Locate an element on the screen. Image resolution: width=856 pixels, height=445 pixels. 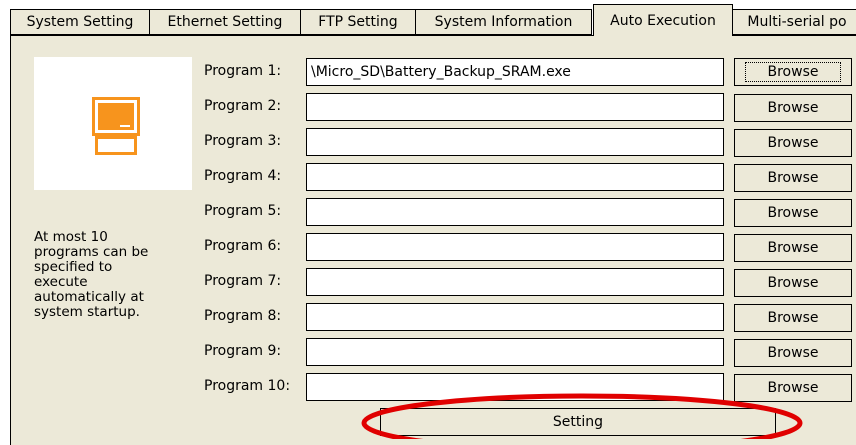
browse-button-3: Browse is located at coordinates (793, 143).